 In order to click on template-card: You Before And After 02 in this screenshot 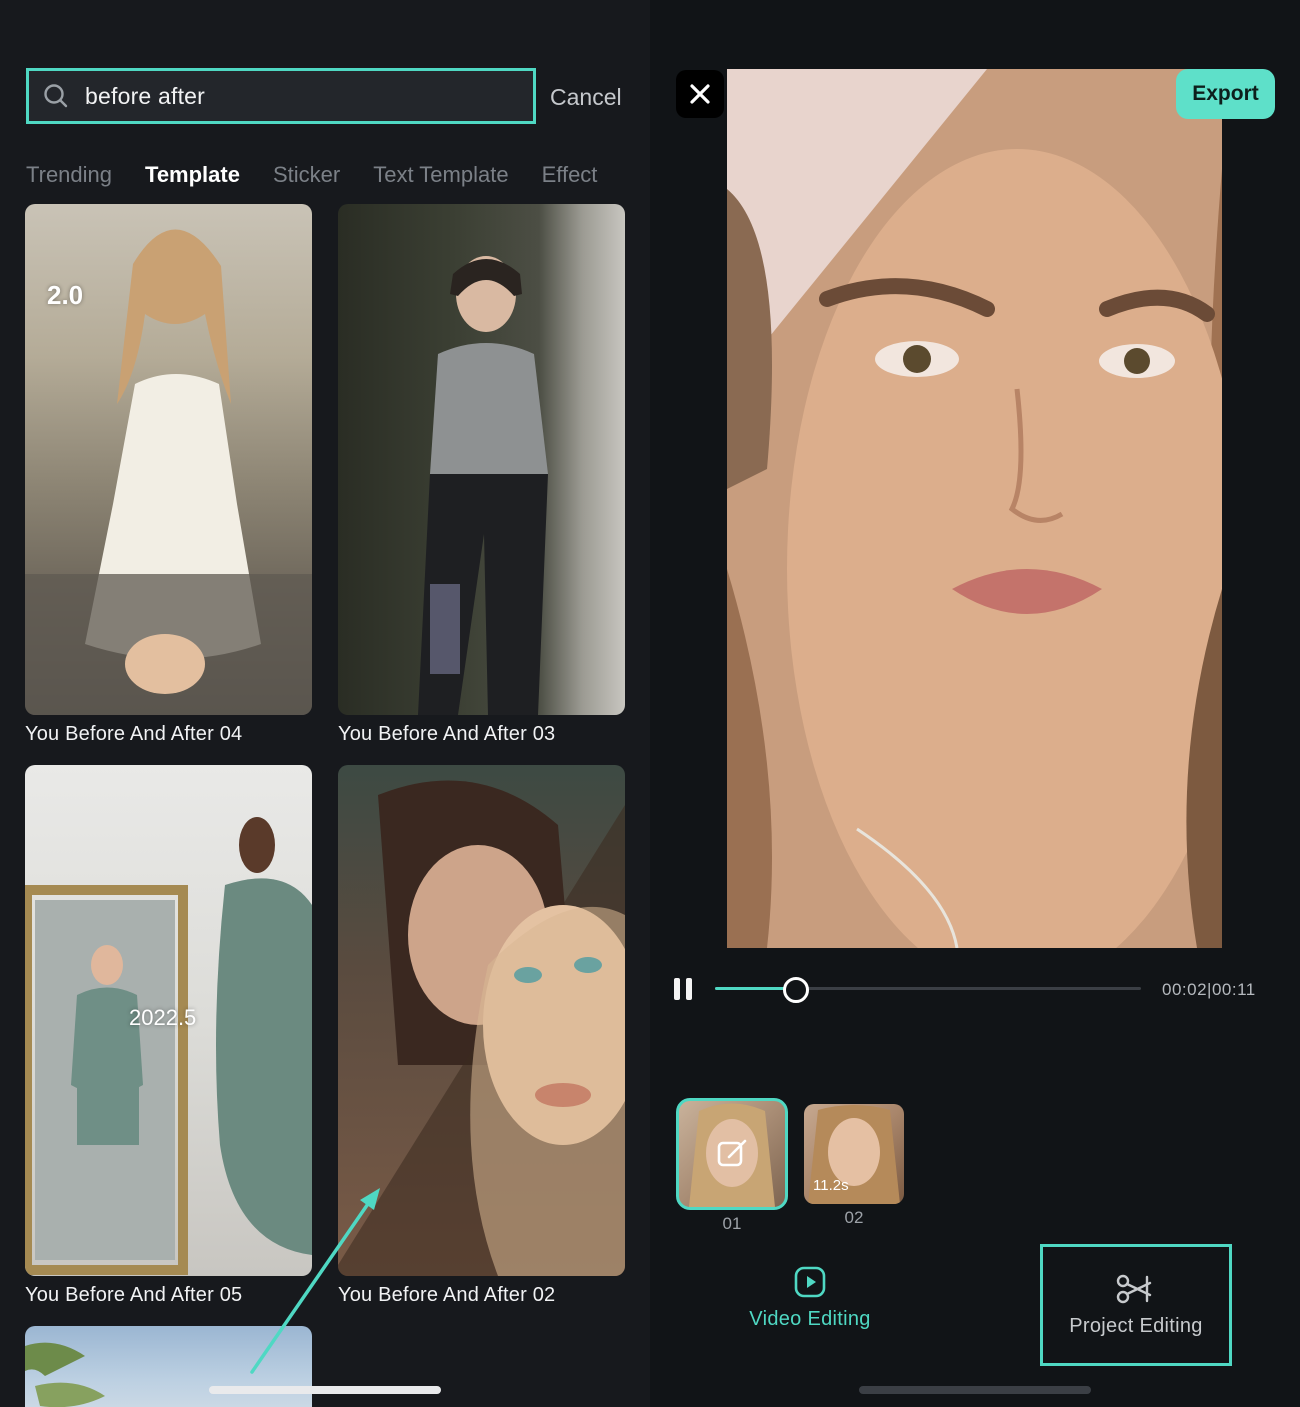, I will do `click(481, 1036)`.